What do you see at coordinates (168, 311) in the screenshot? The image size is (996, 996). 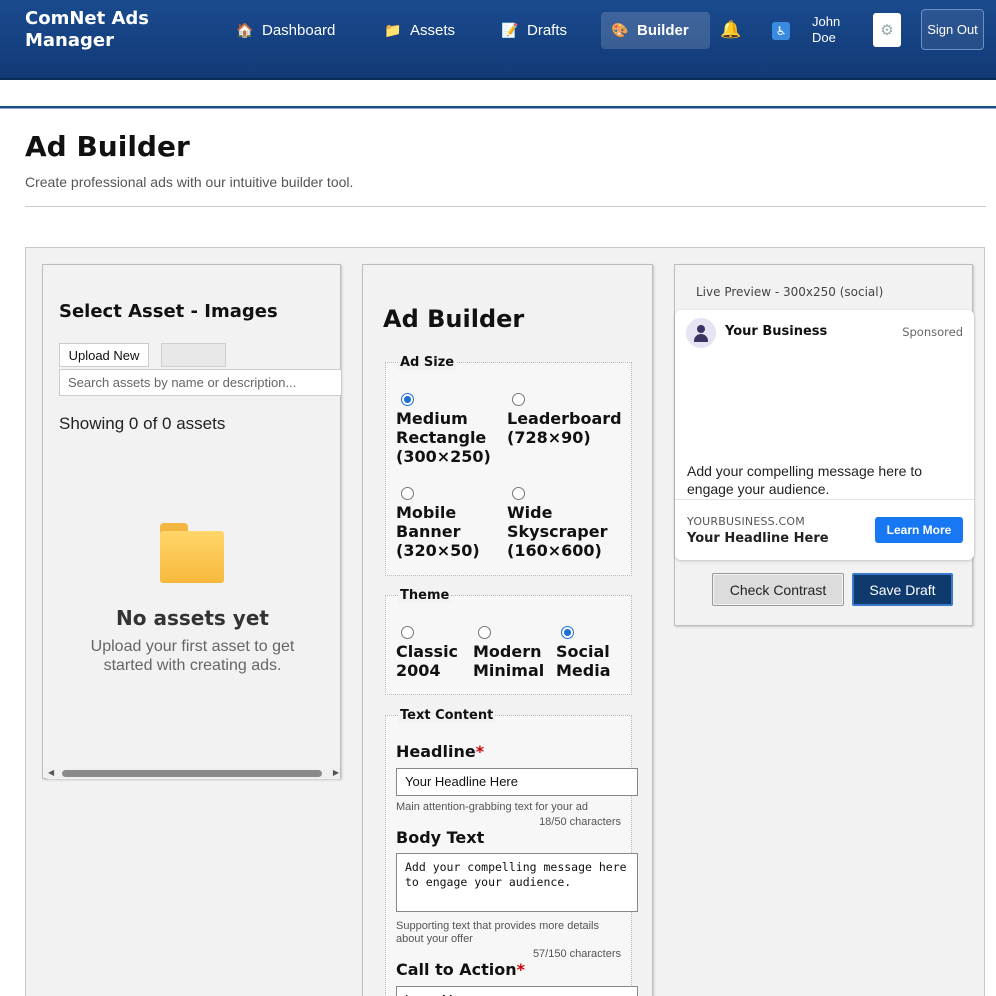 I see `asset-panel-title: Select Asset - Images` at bounding box center [168, 311].